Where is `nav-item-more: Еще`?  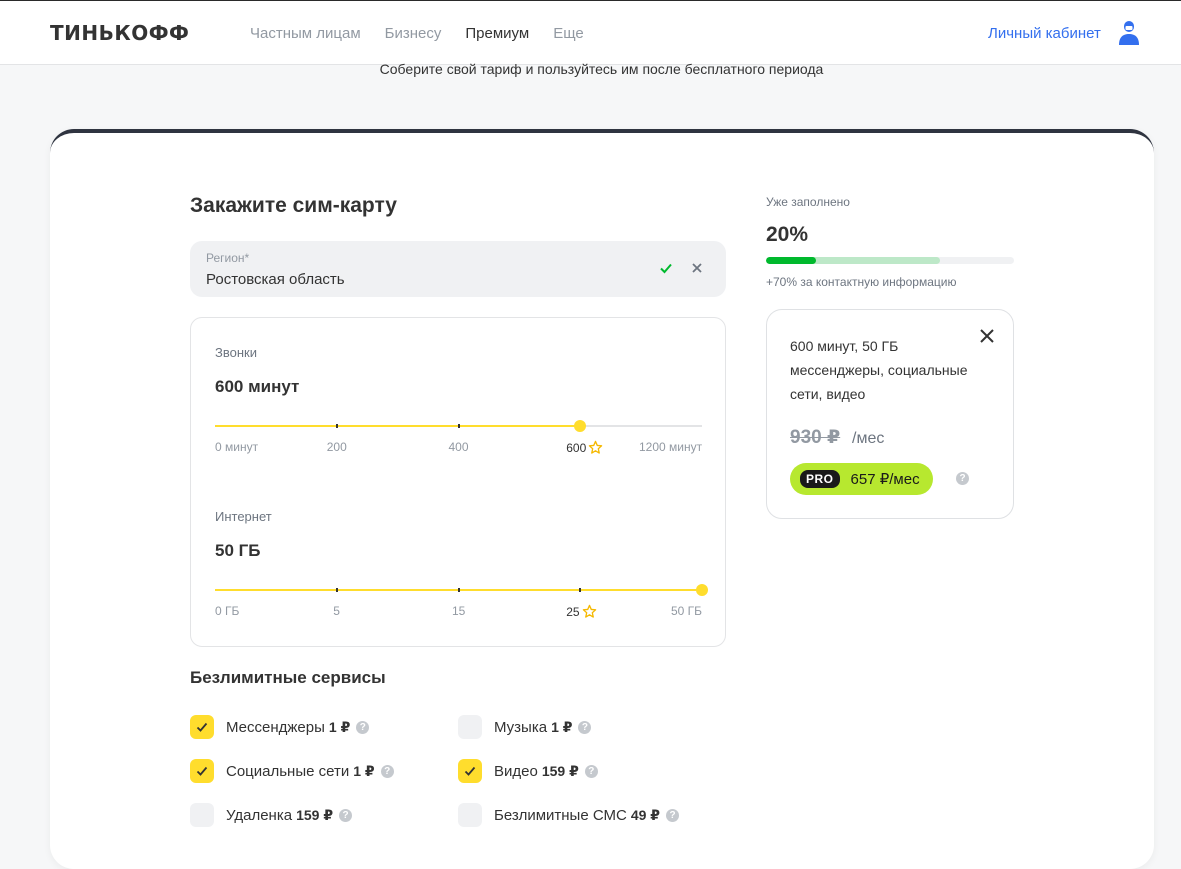
nav-item-more: Еще is located at coordinates (568, 33).